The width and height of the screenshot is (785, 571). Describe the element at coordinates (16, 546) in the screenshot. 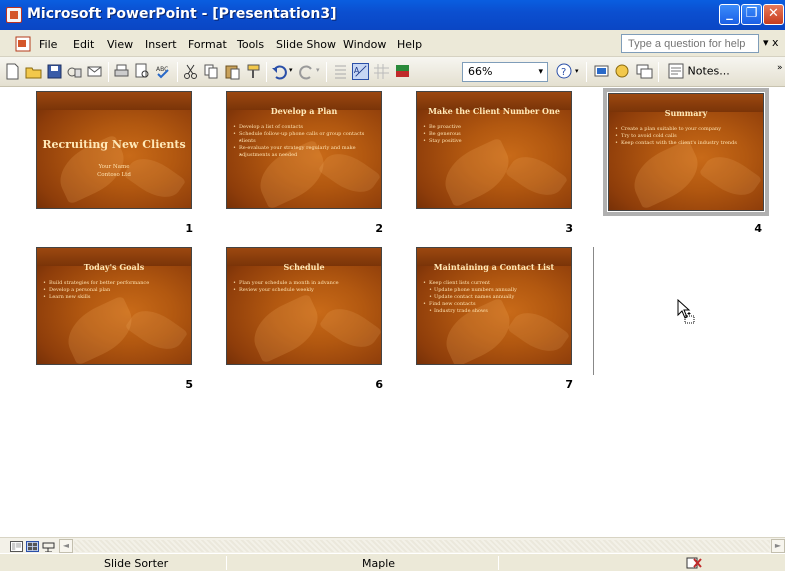

I see `normal-view-icon` at that location.